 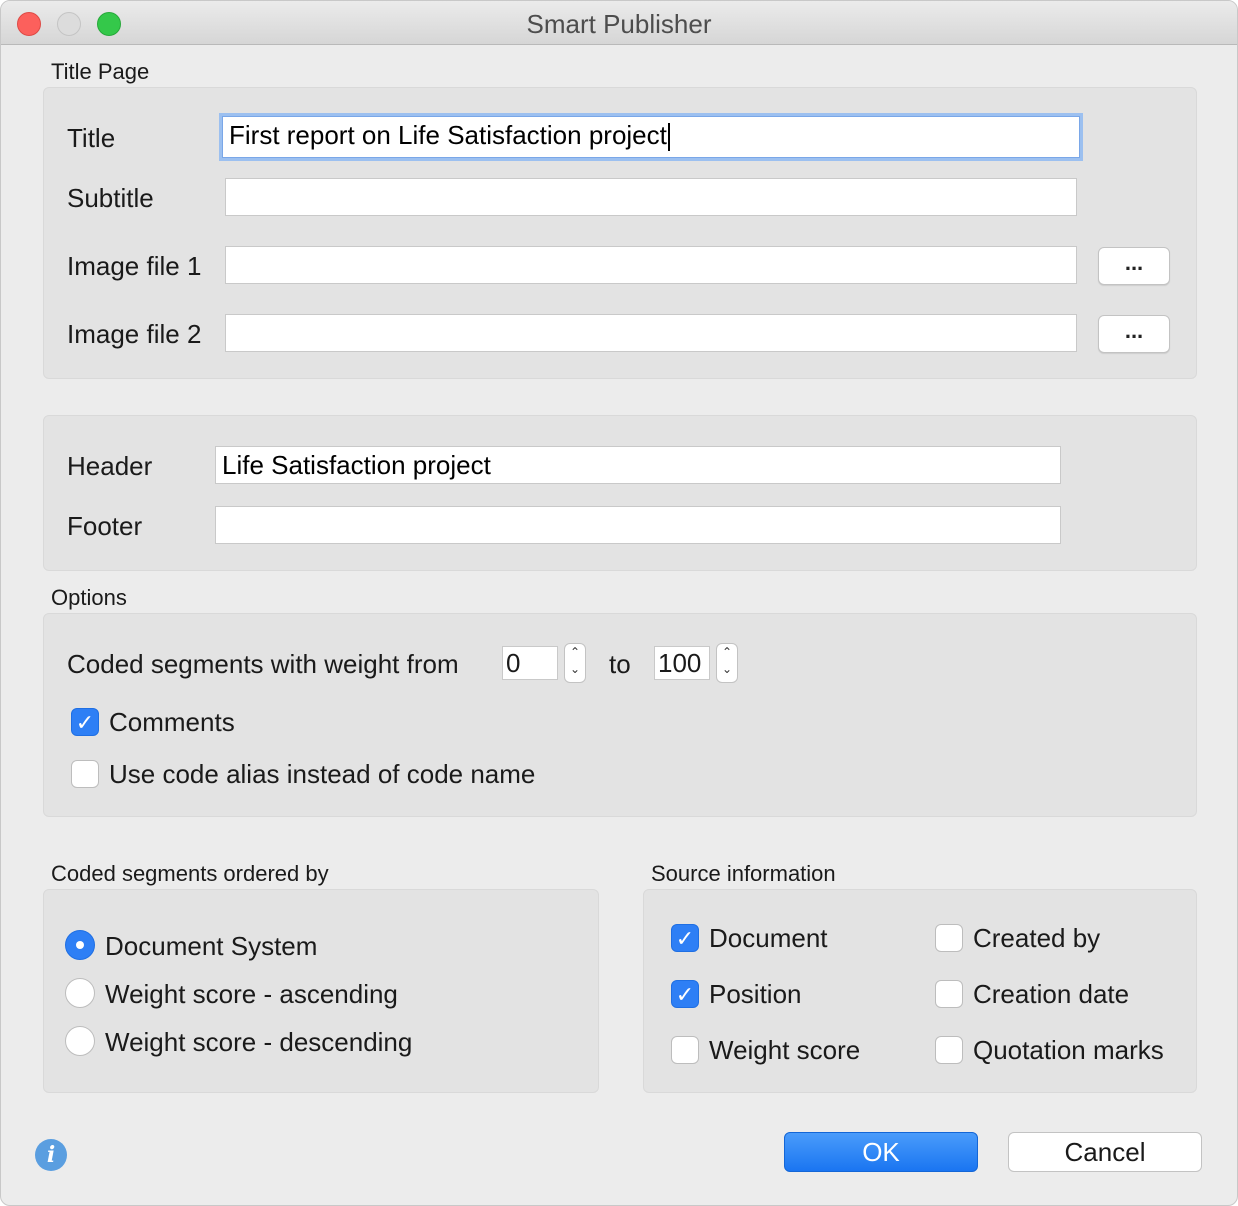 What do you see at coordinates (89, 597) in the screenshot?
I see `options-section-label: Options` at bounding box center [89, 597].